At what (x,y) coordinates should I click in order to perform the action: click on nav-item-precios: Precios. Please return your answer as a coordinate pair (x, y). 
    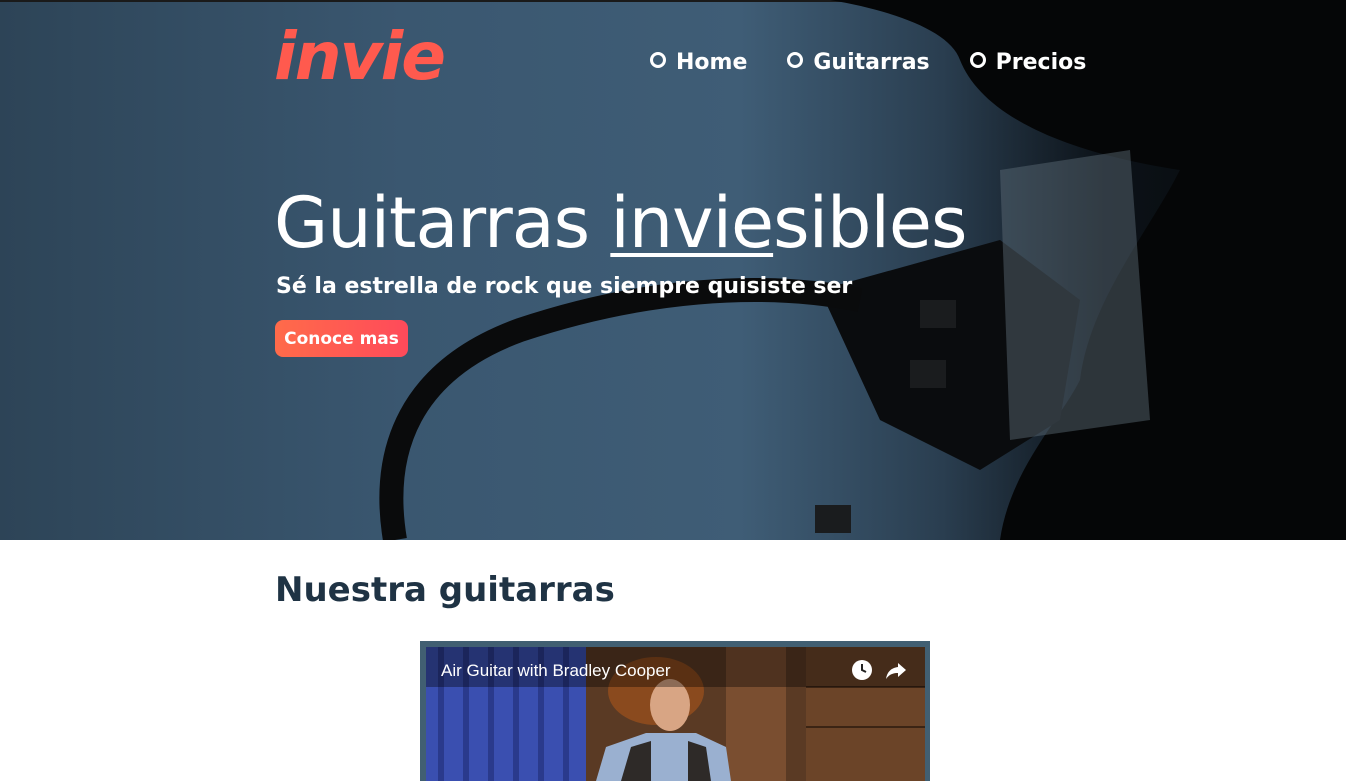
    Looking at the image, I should click on (1028, 62).